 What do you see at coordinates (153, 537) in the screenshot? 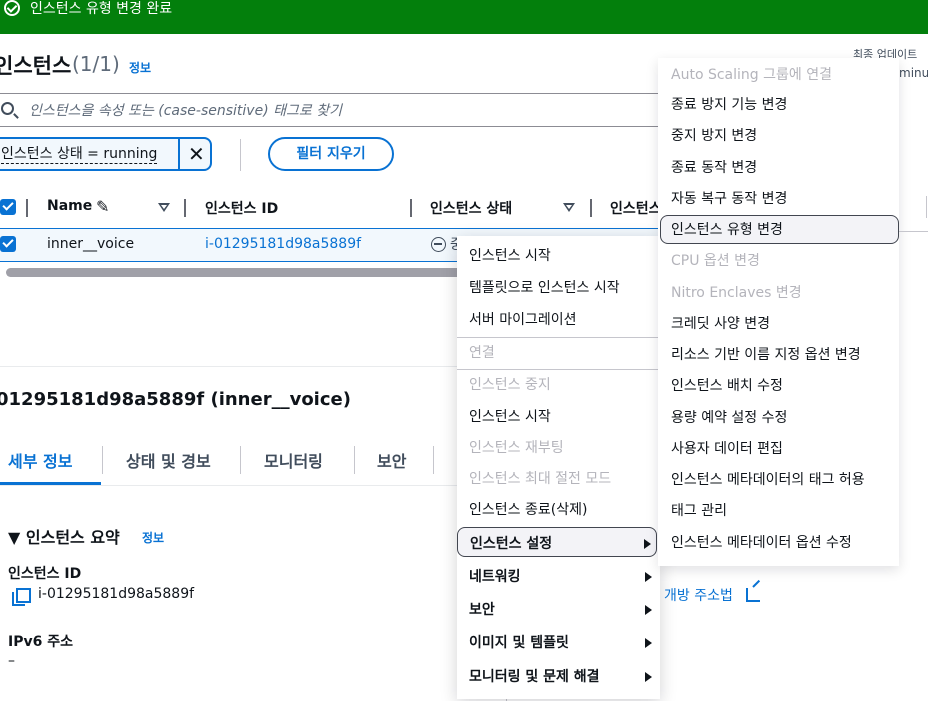
I see `summary-info-link: 정보` at bounding box center [153, 537].